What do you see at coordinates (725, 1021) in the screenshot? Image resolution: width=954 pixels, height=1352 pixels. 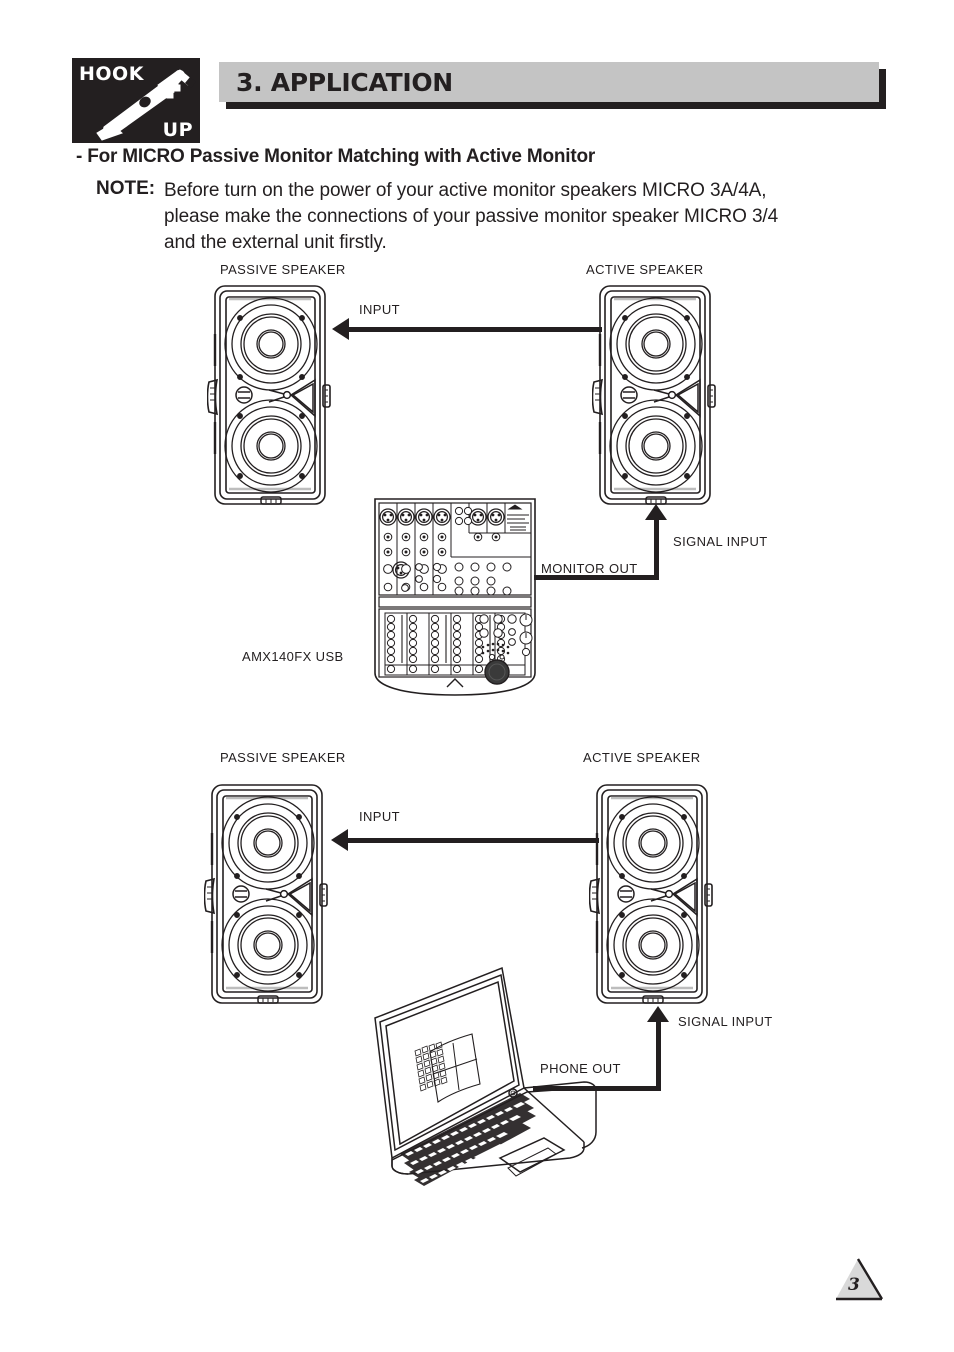 I see `diagram2-signal-input-label: SIGNAL INPUT` at bounding box center [725, 1021].